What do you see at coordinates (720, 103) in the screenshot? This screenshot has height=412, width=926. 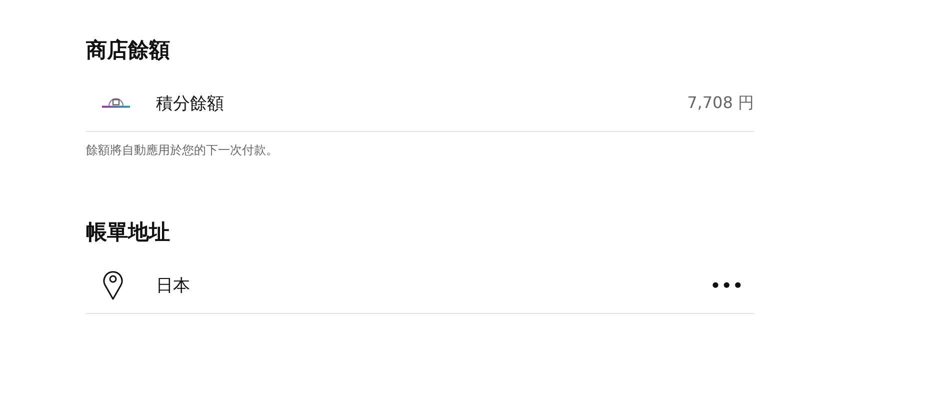 I see `credit-amount: 7,708 円` at bounding box center [720, 103].